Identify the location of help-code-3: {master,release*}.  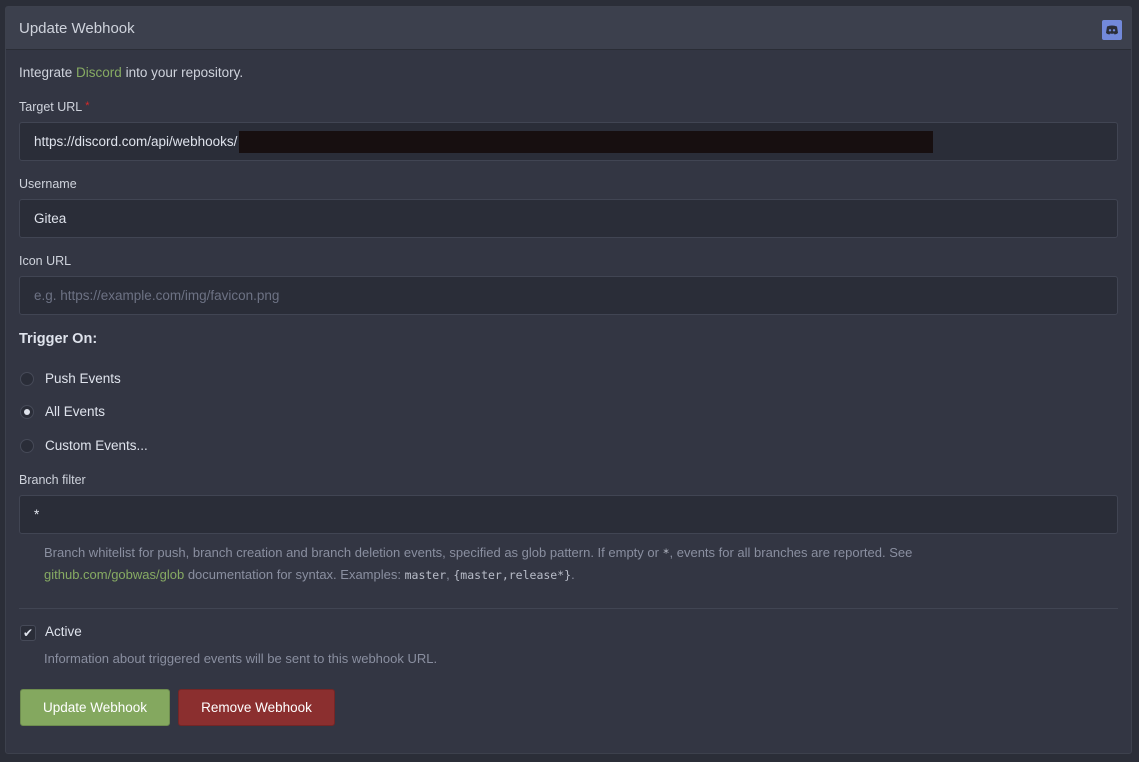
(512, 575).